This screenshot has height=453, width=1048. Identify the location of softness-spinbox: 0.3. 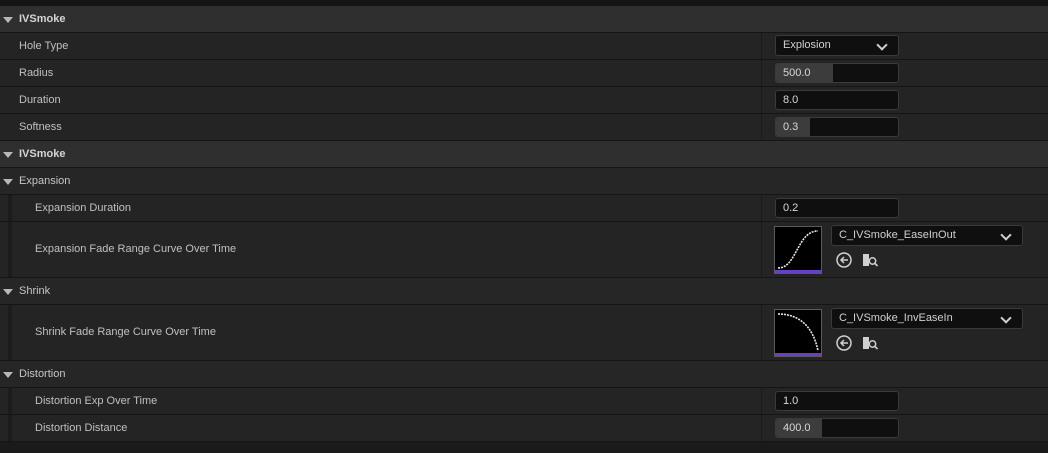
(837, 127).